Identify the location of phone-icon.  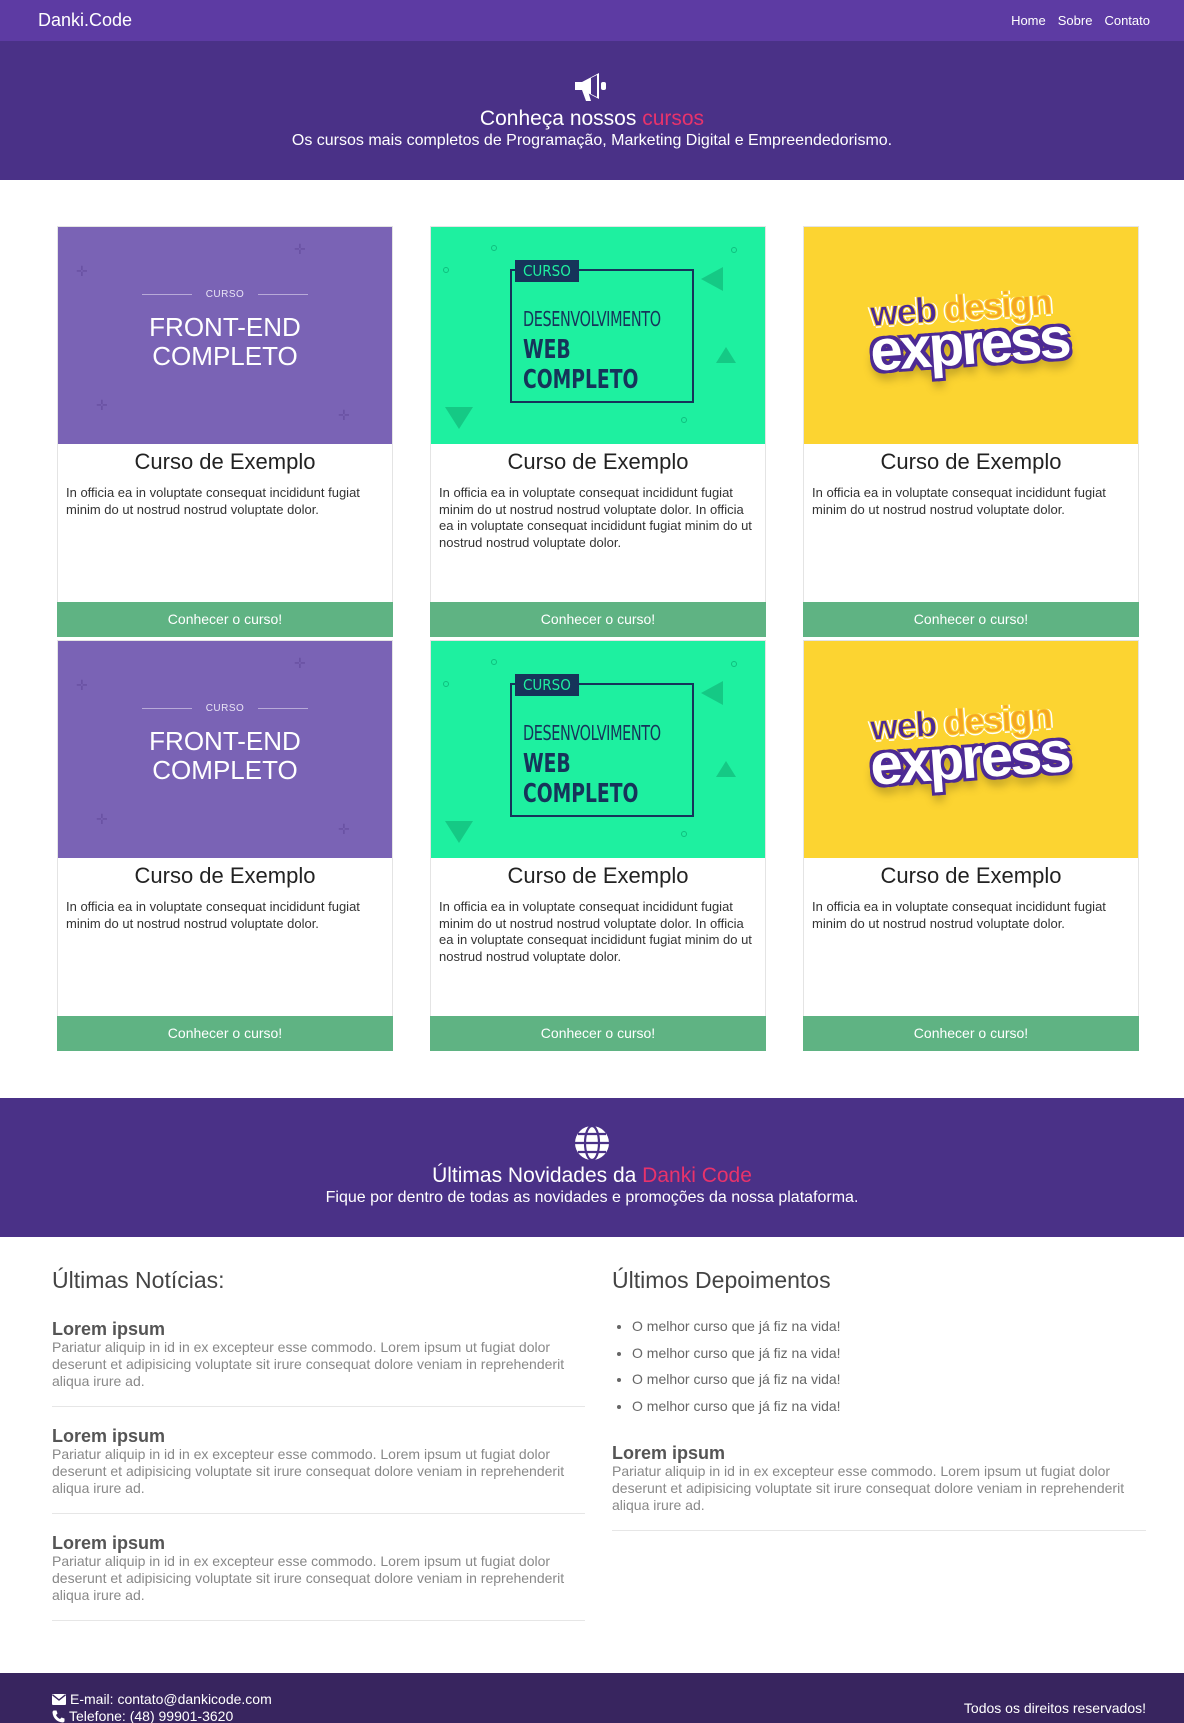
(58, 1716).